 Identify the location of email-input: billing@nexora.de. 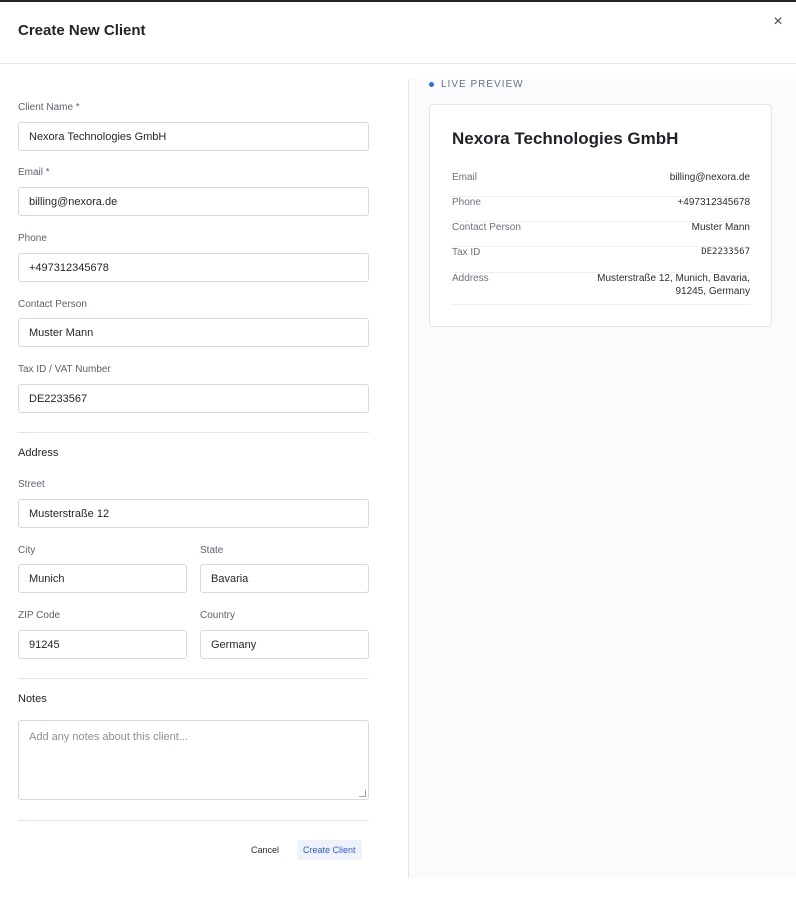
(193, 201).